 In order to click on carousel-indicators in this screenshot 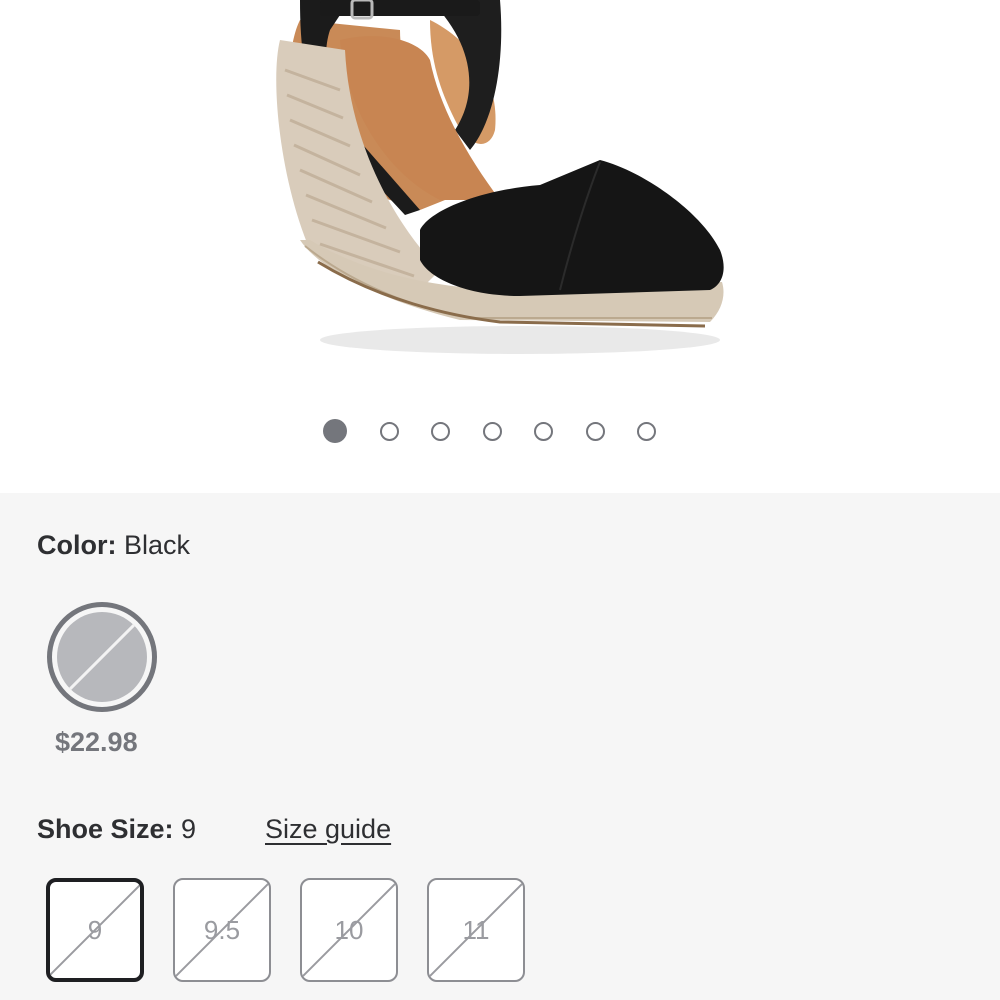, I will do `click(506, 431)`.